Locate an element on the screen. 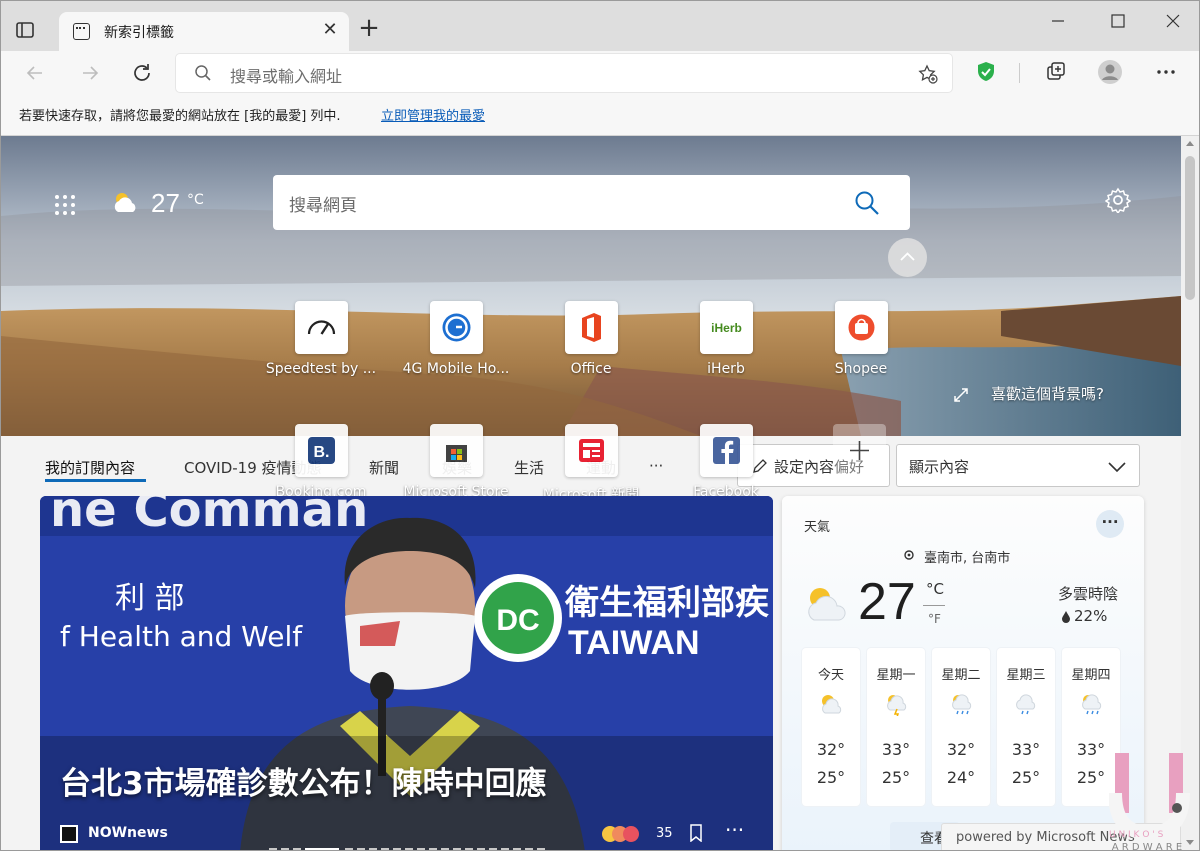 This screenshot has width=1200, height=851. quick-link-label: Shopee is located at coordinates (861, 369).